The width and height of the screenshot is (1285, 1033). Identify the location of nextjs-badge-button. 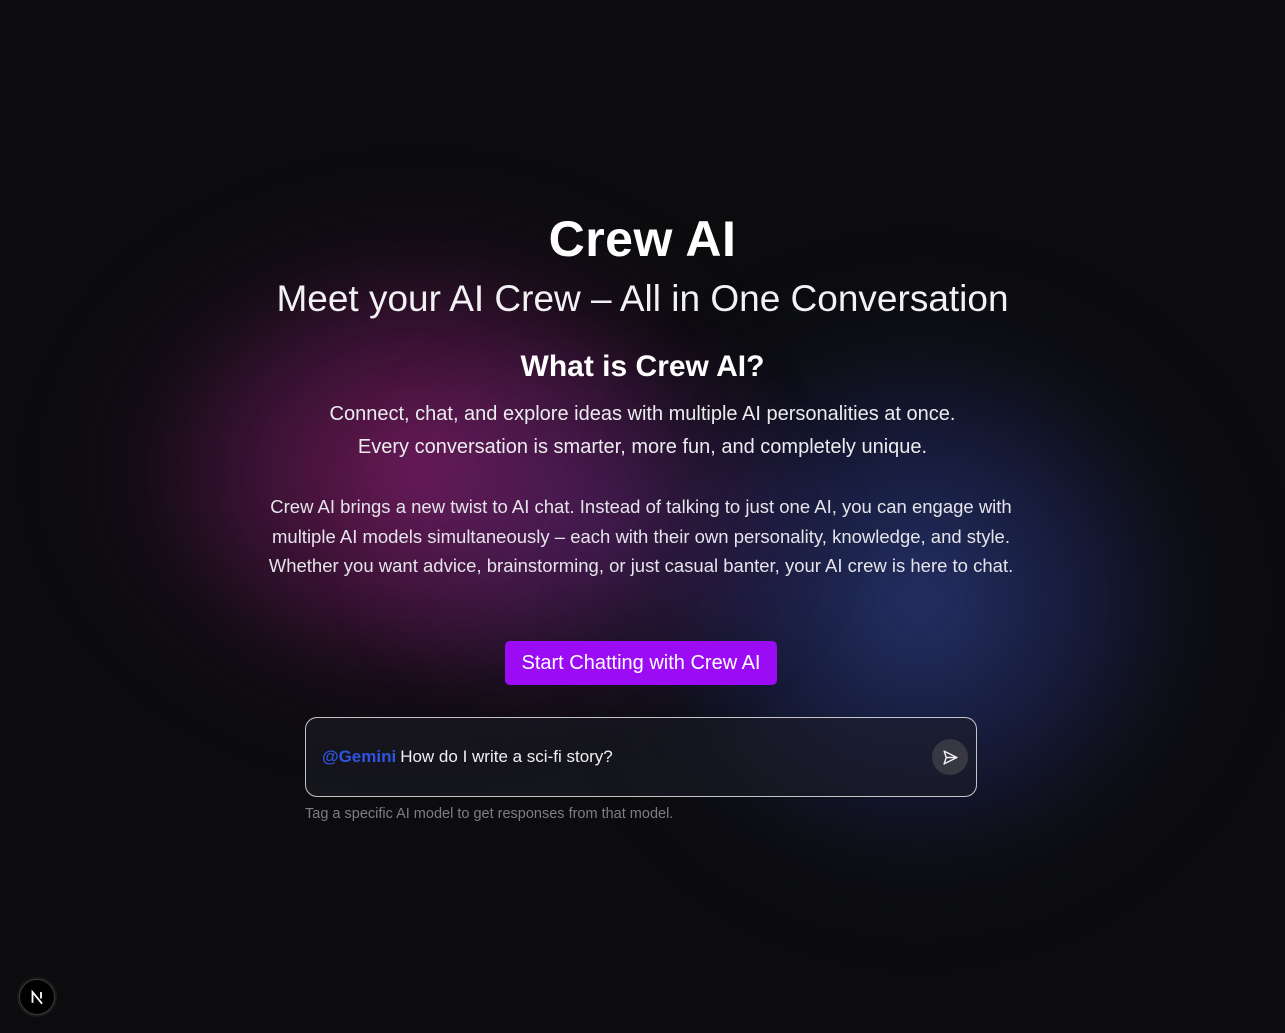
(37, 997).